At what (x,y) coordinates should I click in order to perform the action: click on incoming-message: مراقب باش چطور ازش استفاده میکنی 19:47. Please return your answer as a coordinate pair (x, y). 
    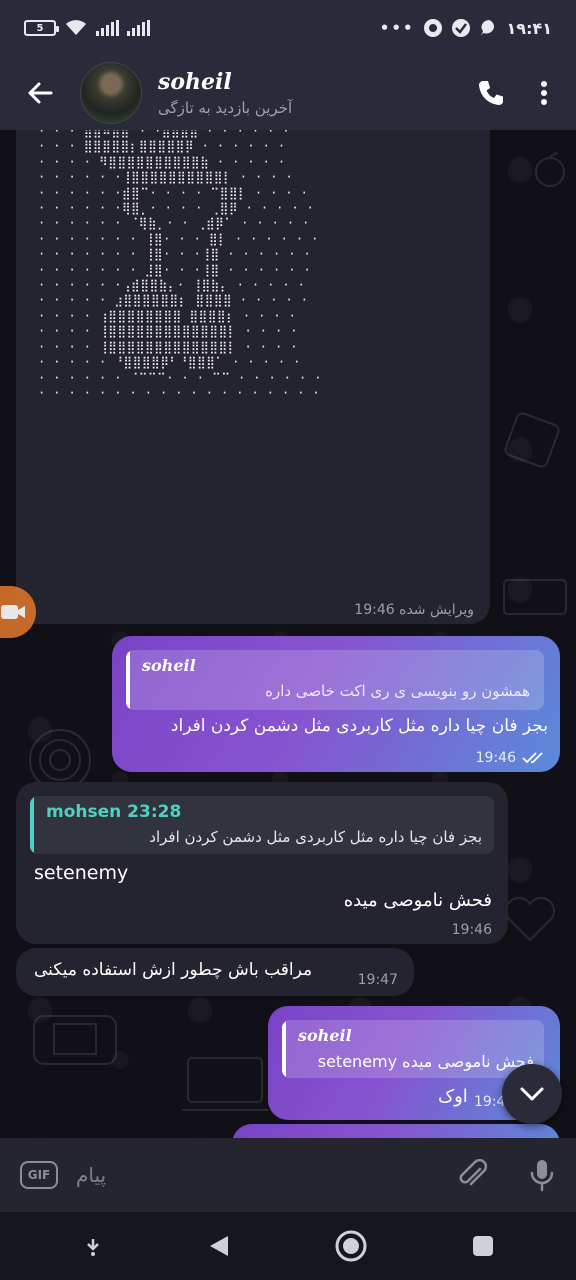
    Looking at the image, I should click on (215, 972).